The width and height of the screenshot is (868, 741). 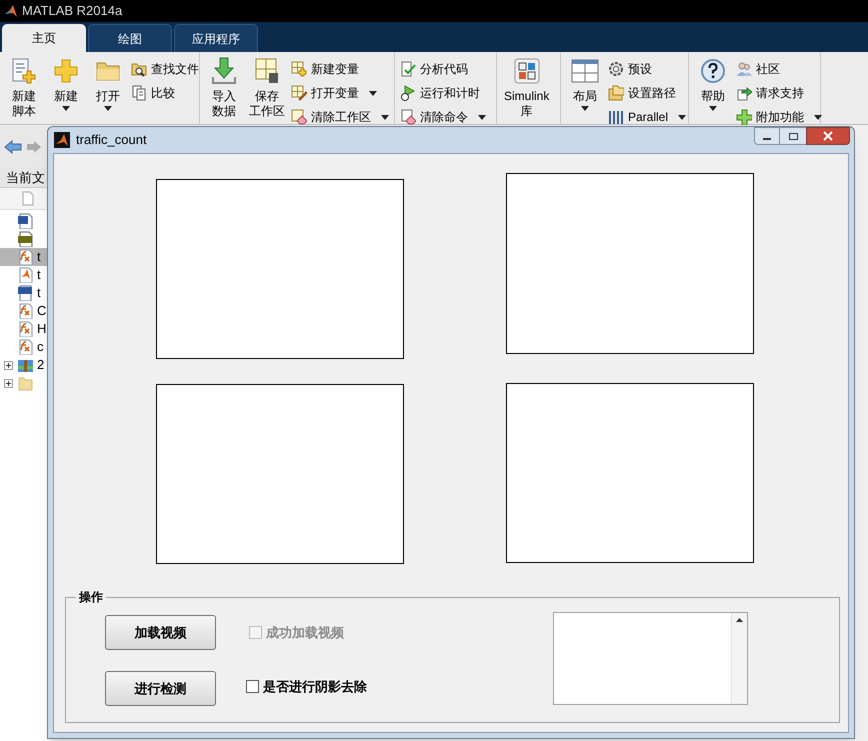 I want to click on checklist-icon, so click(x=408, y=69).